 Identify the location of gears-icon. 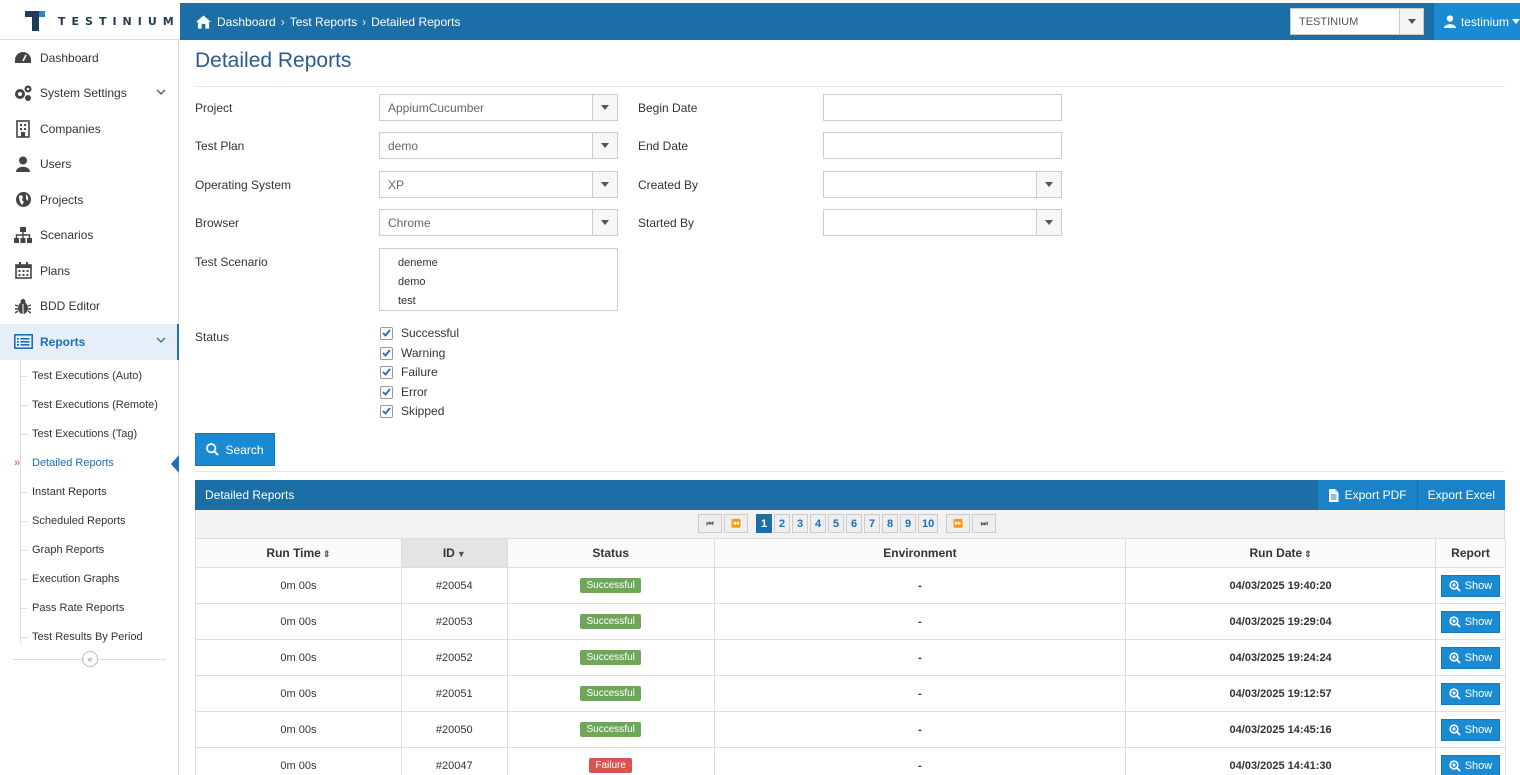
(23, 93).